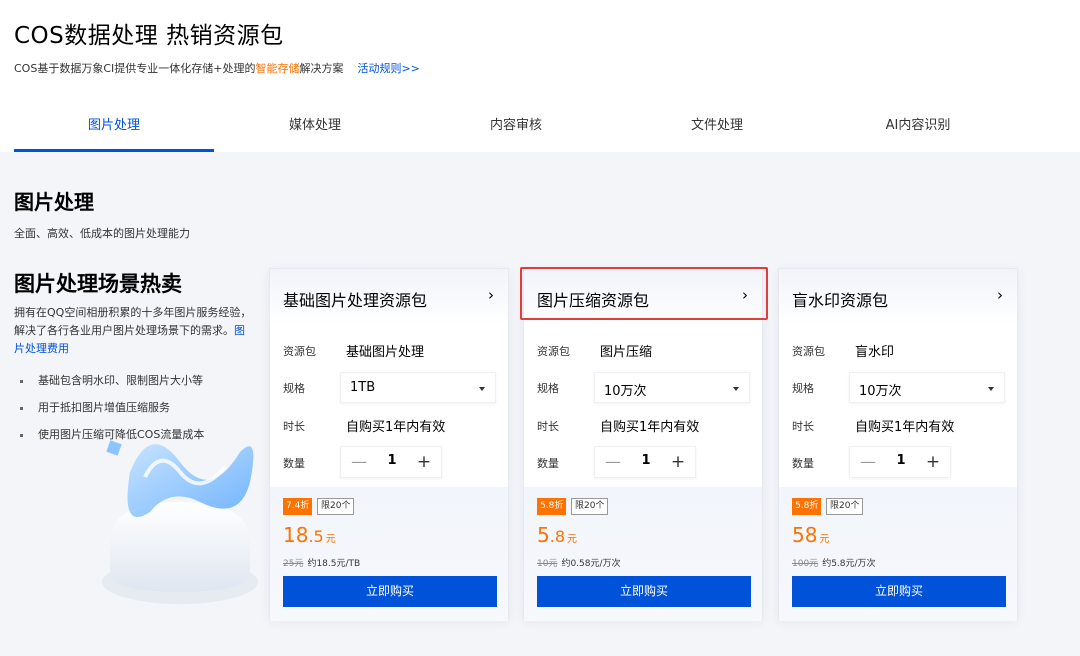 Image resolution: width=1080 pixels, height=656 pixels. I want to click on tab-image-processing: 图片处理, so click(114, 130).